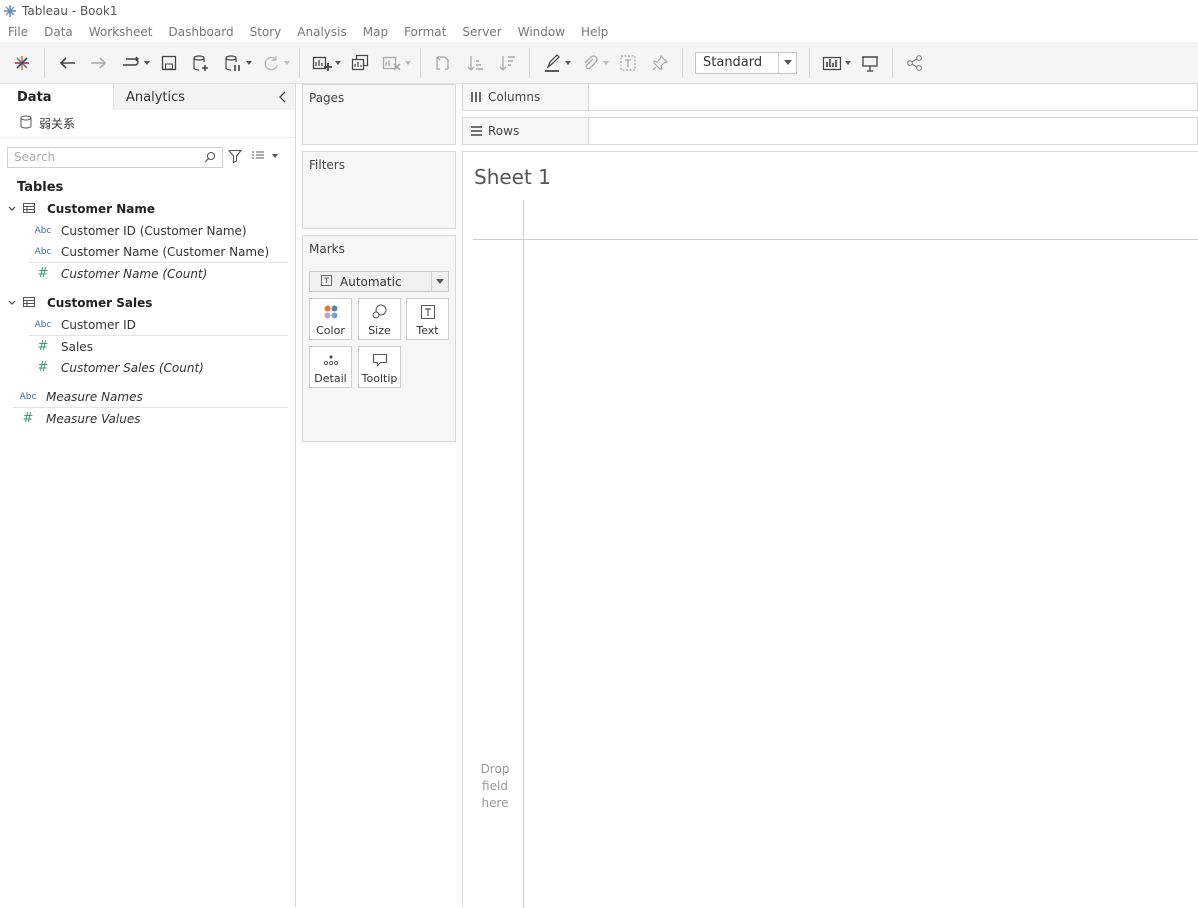  Describe the element at coordinates (326, 281) in the screenshot. I see `text-mark-icon` at that location.